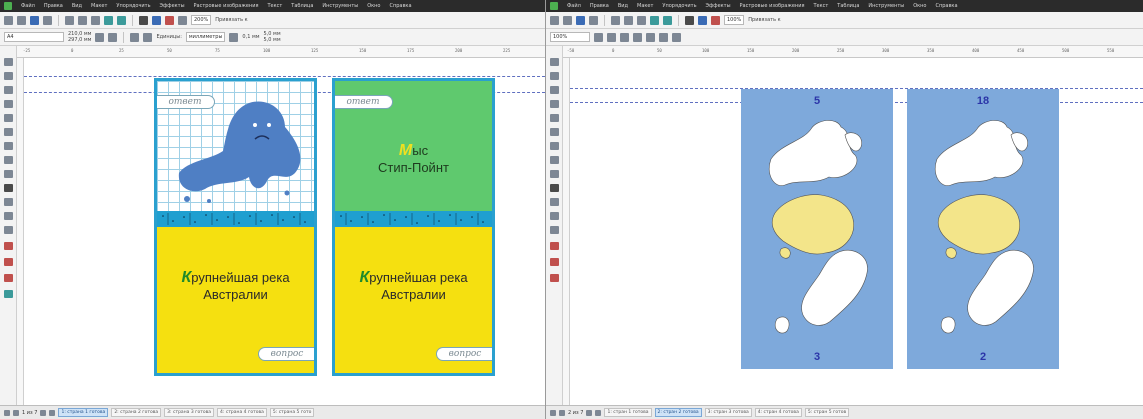 The image size is (1143, 419). What do you see at coordinates (817, 229) in the screenshot?
I see `map-card: 5 3` at bounding box center [817, 229].